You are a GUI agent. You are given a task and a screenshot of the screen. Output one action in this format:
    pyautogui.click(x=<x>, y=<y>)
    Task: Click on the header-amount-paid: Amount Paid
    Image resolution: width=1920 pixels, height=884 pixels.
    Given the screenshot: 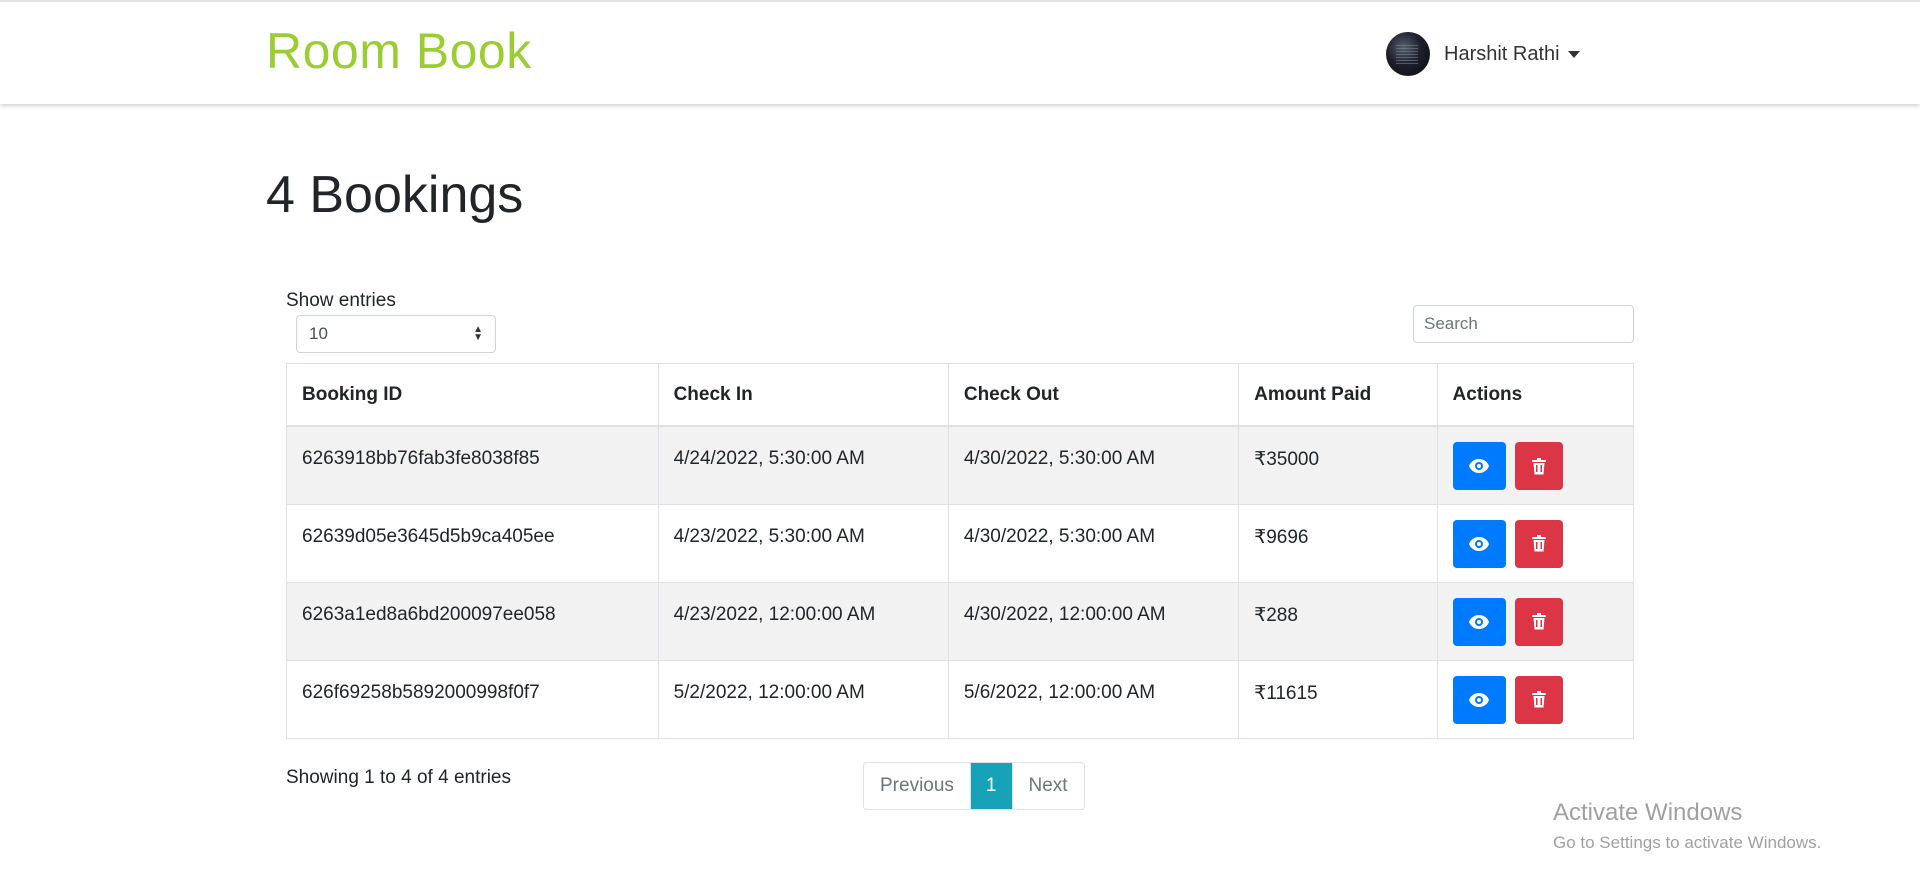 What is the action you would take?
    pyautogui.click(x=1338, y=395)
    